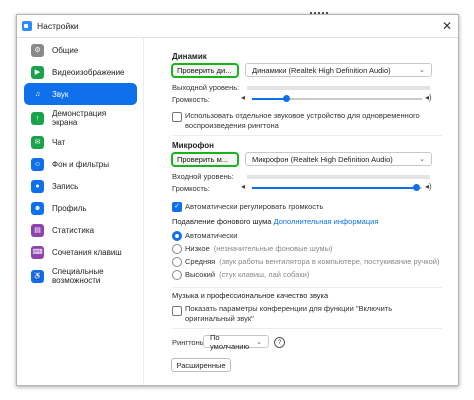 The image size is (474, 400). I want to click on input-level-meter, so click(338, 177).